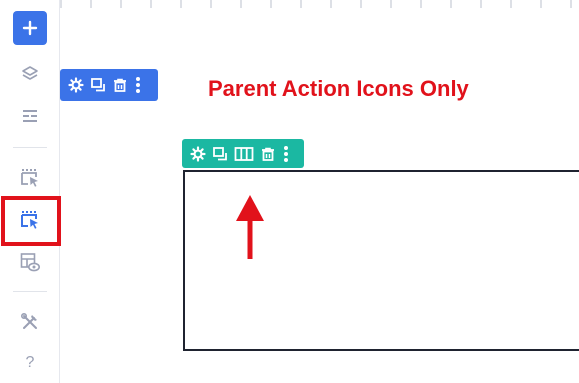 This screenshot has width=579, height=383. What do you see at coordinates (319, 4) in the screenshot?
I see `top-dashed-guide` at bounding box center [319, 4].